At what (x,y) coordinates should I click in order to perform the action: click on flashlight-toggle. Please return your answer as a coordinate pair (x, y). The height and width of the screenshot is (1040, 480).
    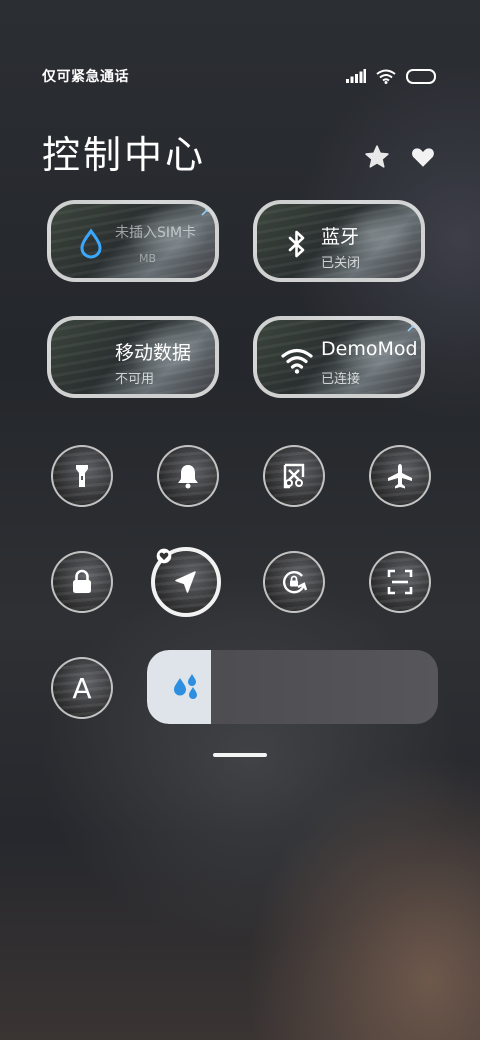
    Looking at the image, I should click on (82, 476).